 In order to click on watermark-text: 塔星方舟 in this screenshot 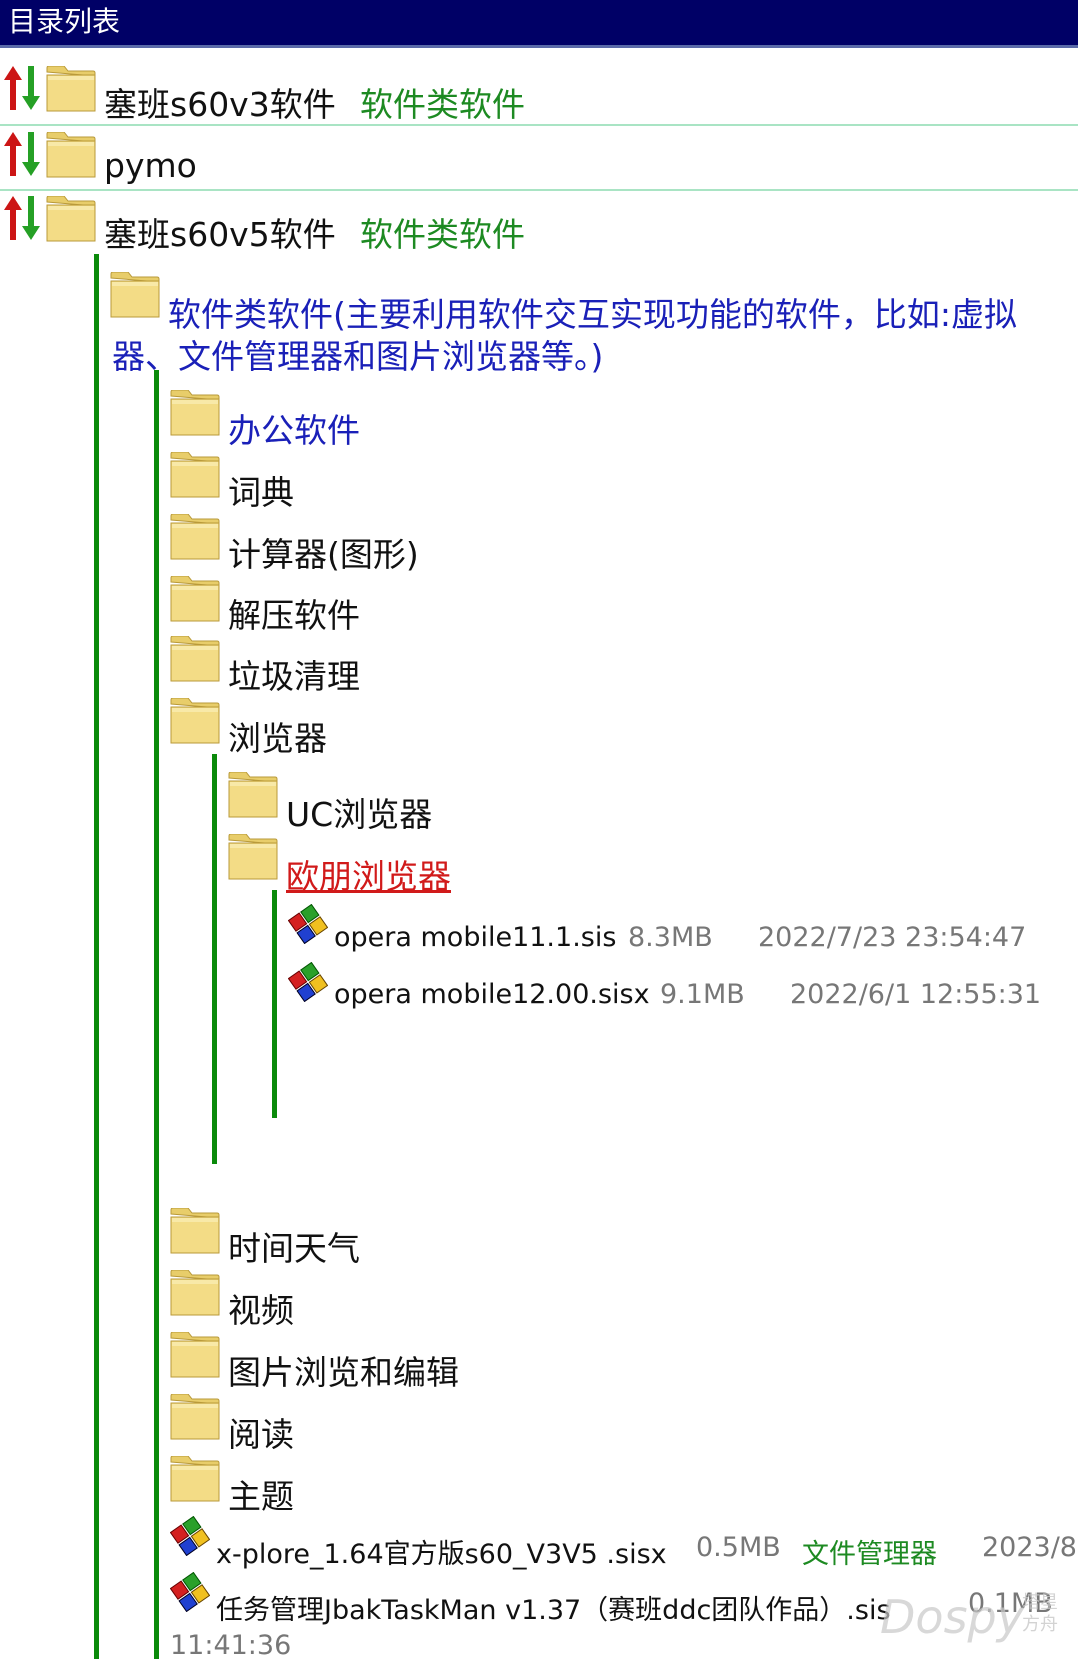, I will do `click(1040, 1613)`.